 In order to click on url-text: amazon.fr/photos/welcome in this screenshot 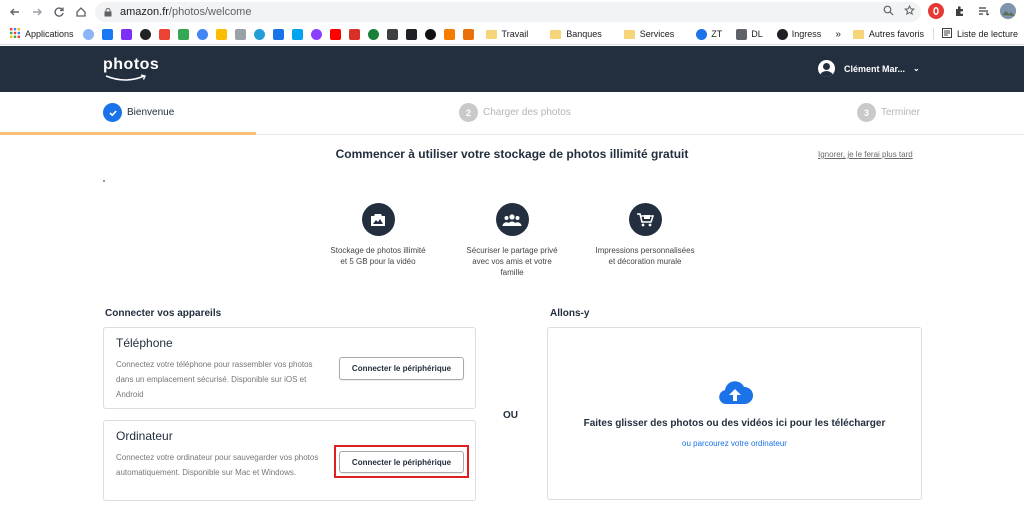, I will do `click(185, 12)`.